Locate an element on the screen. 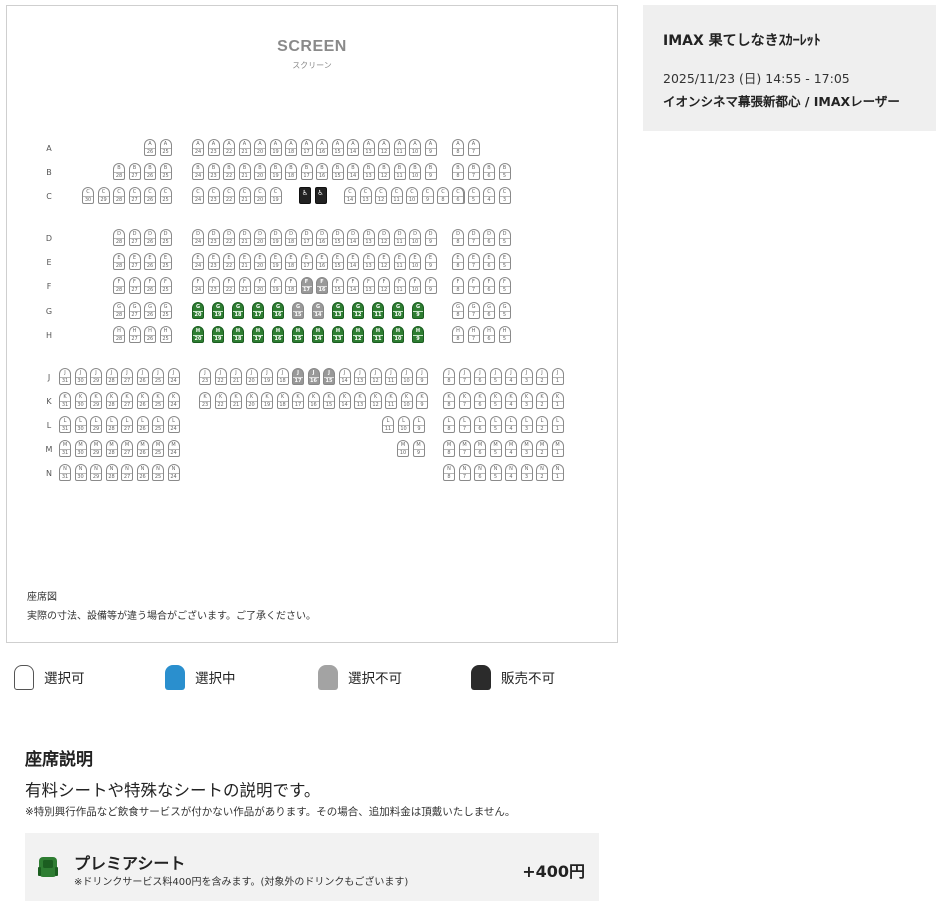 Image resolution: width=936 pixels, height=901 pixels. seat-J-19: J 19 is located at coordinates (267, 376).